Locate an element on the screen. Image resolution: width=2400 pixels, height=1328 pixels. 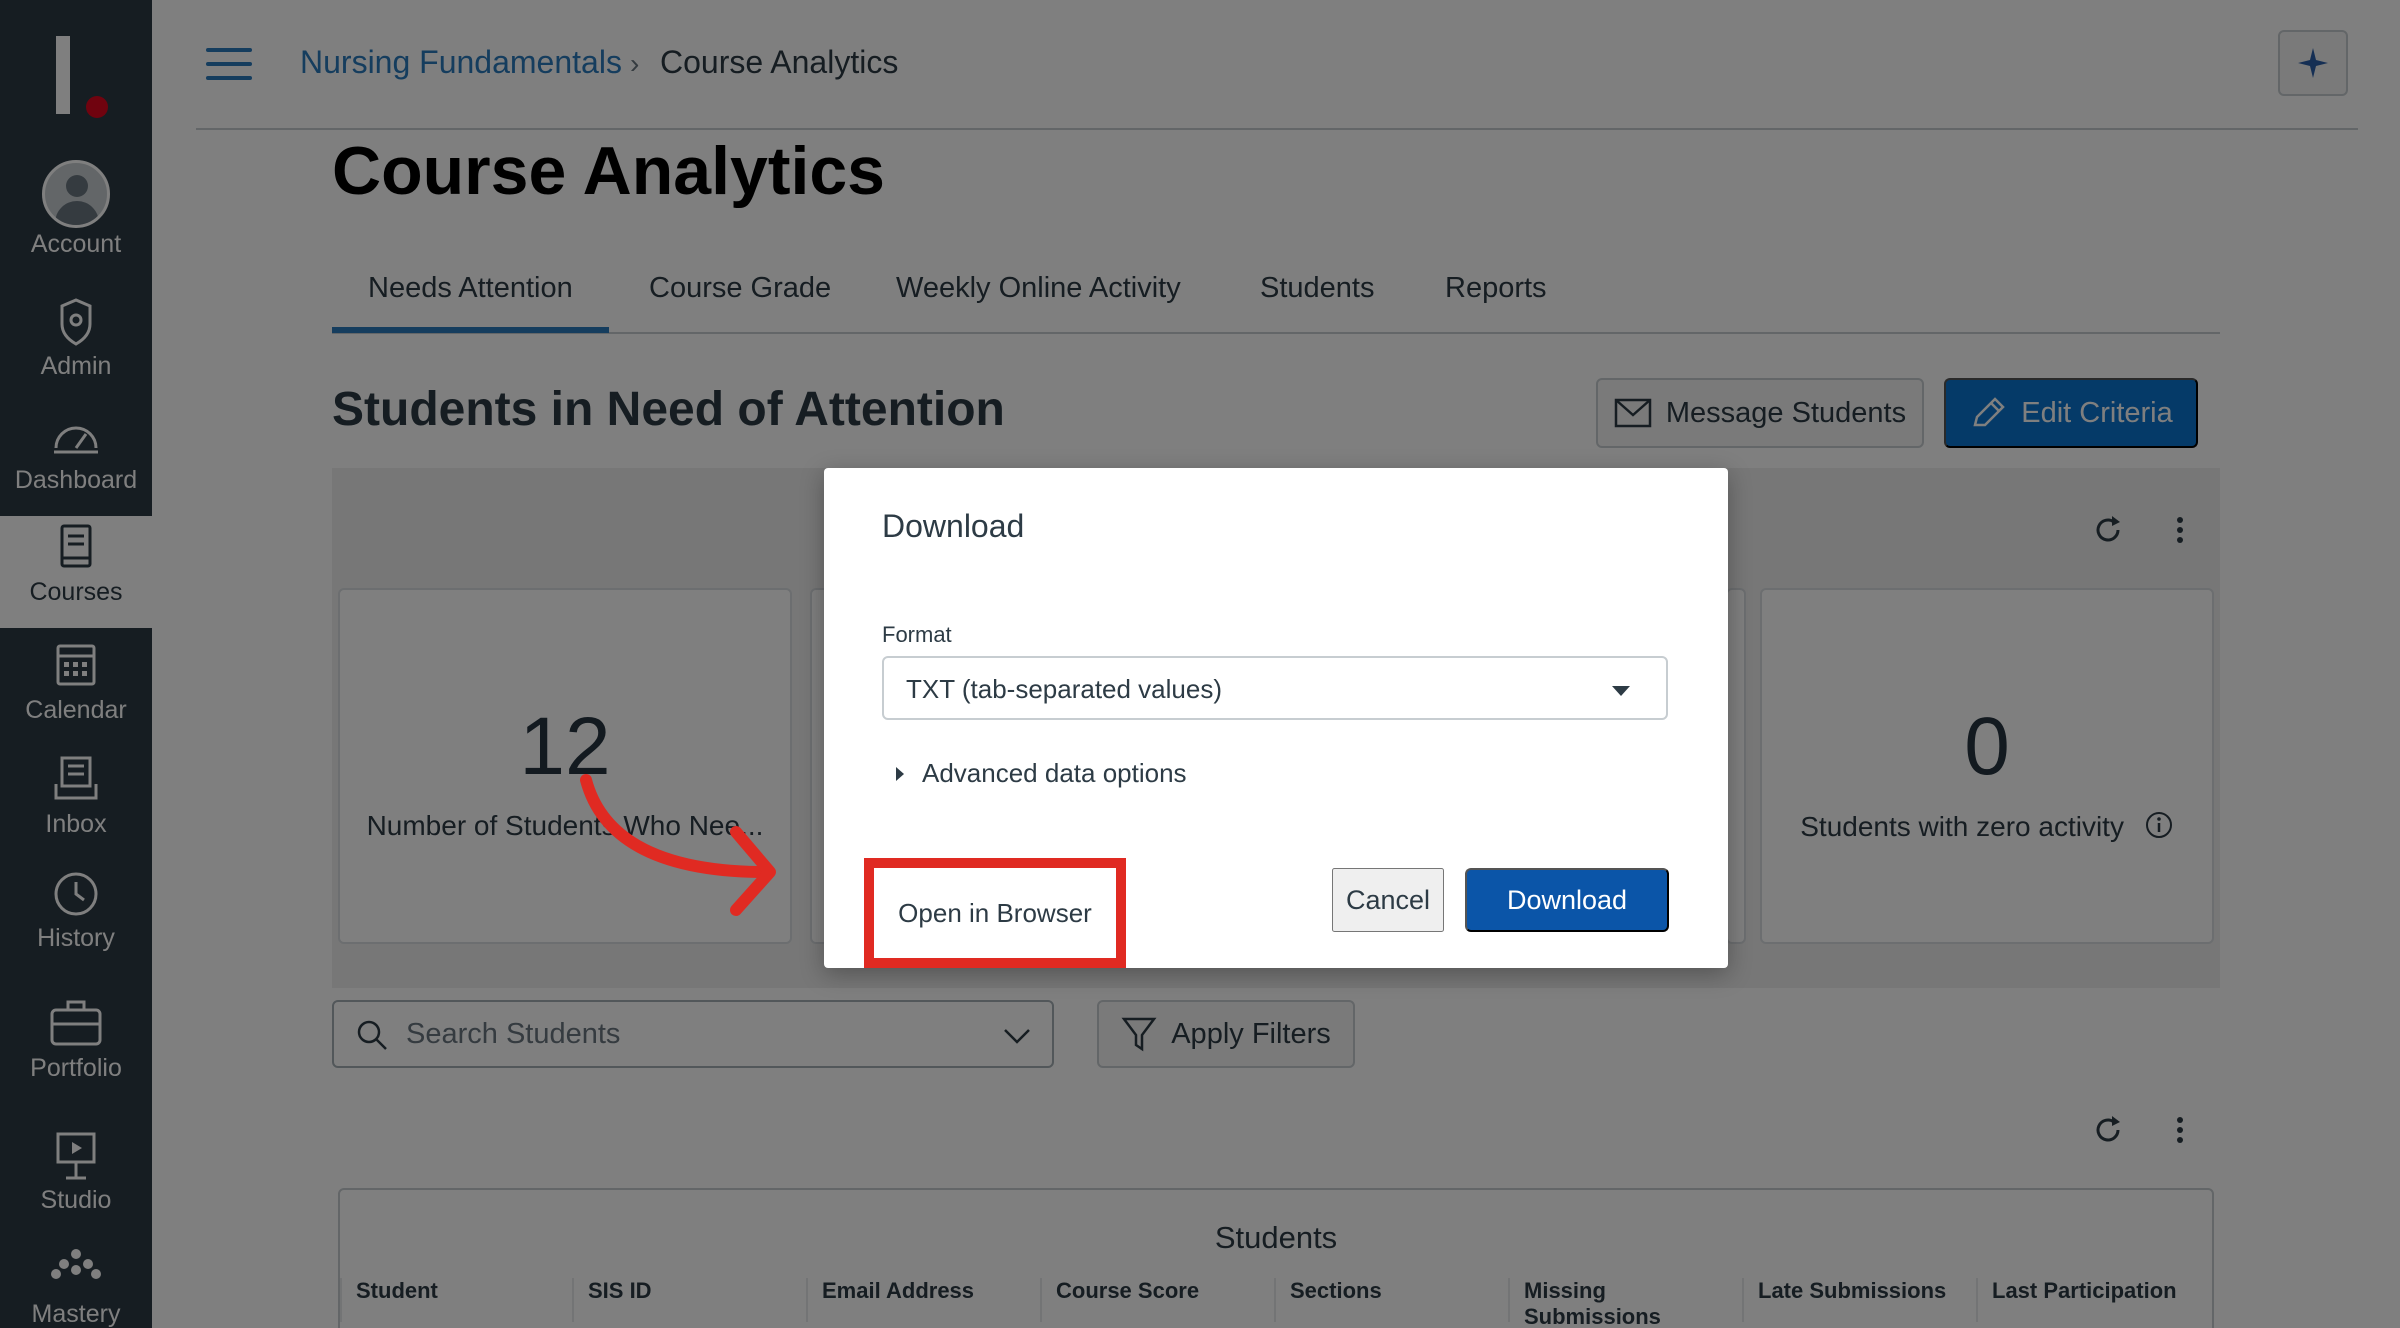
download-button: Download is located at coordinates (1567, 900).